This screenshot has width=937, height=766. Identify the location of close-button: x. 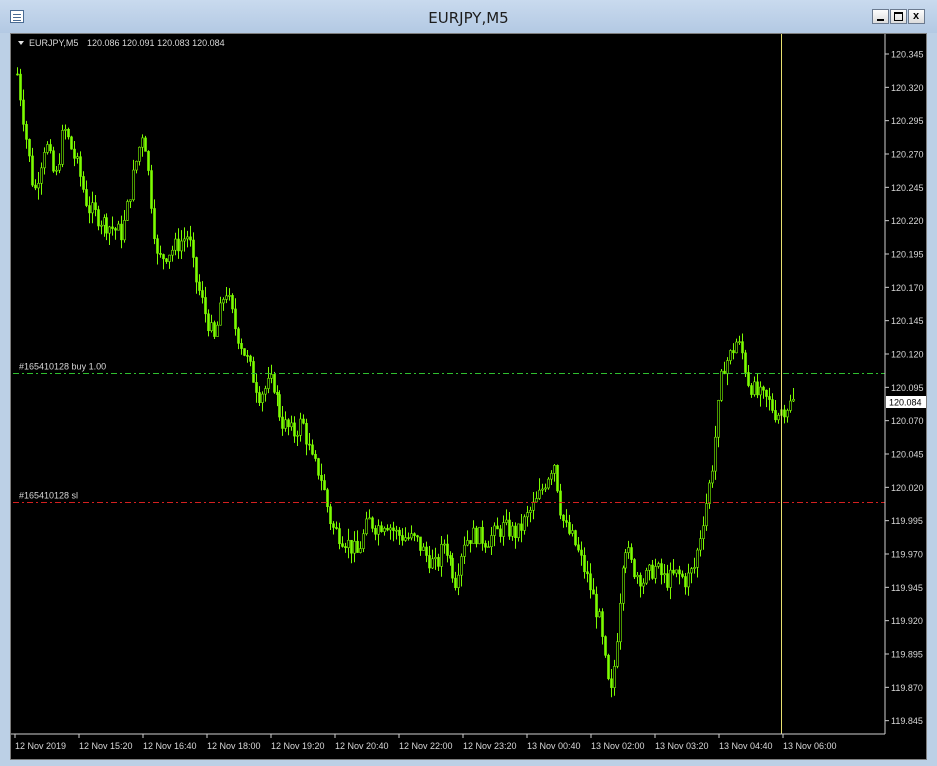
(916, 16).